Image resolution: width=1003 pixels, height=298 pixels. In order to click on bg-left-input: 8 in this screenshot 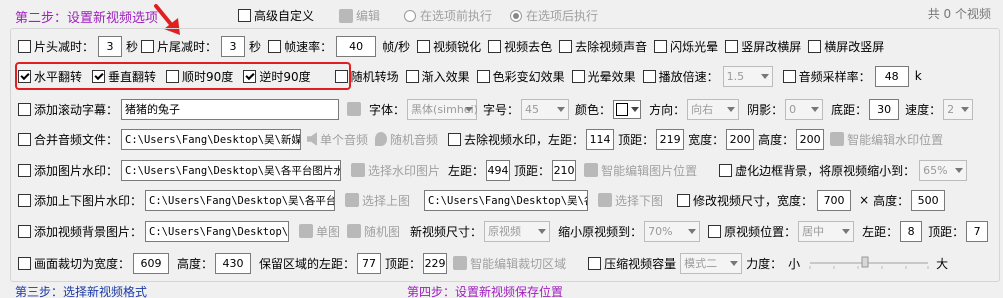, I will do `click(911, 231)`.